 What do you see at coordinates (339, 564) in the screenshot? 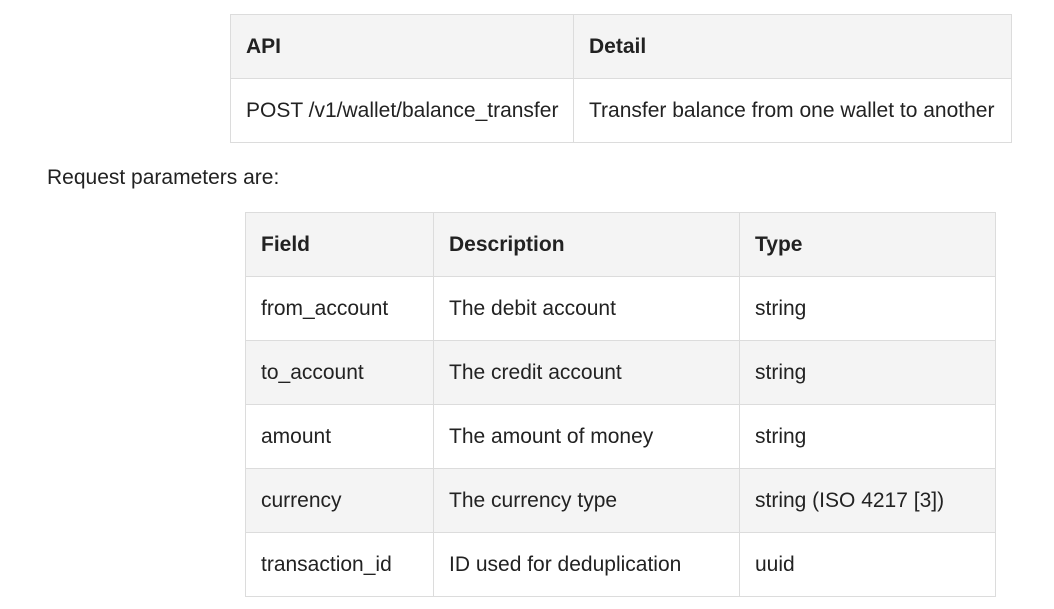
I see `field-cell: transaction_id` at bounding box center [339, 564].